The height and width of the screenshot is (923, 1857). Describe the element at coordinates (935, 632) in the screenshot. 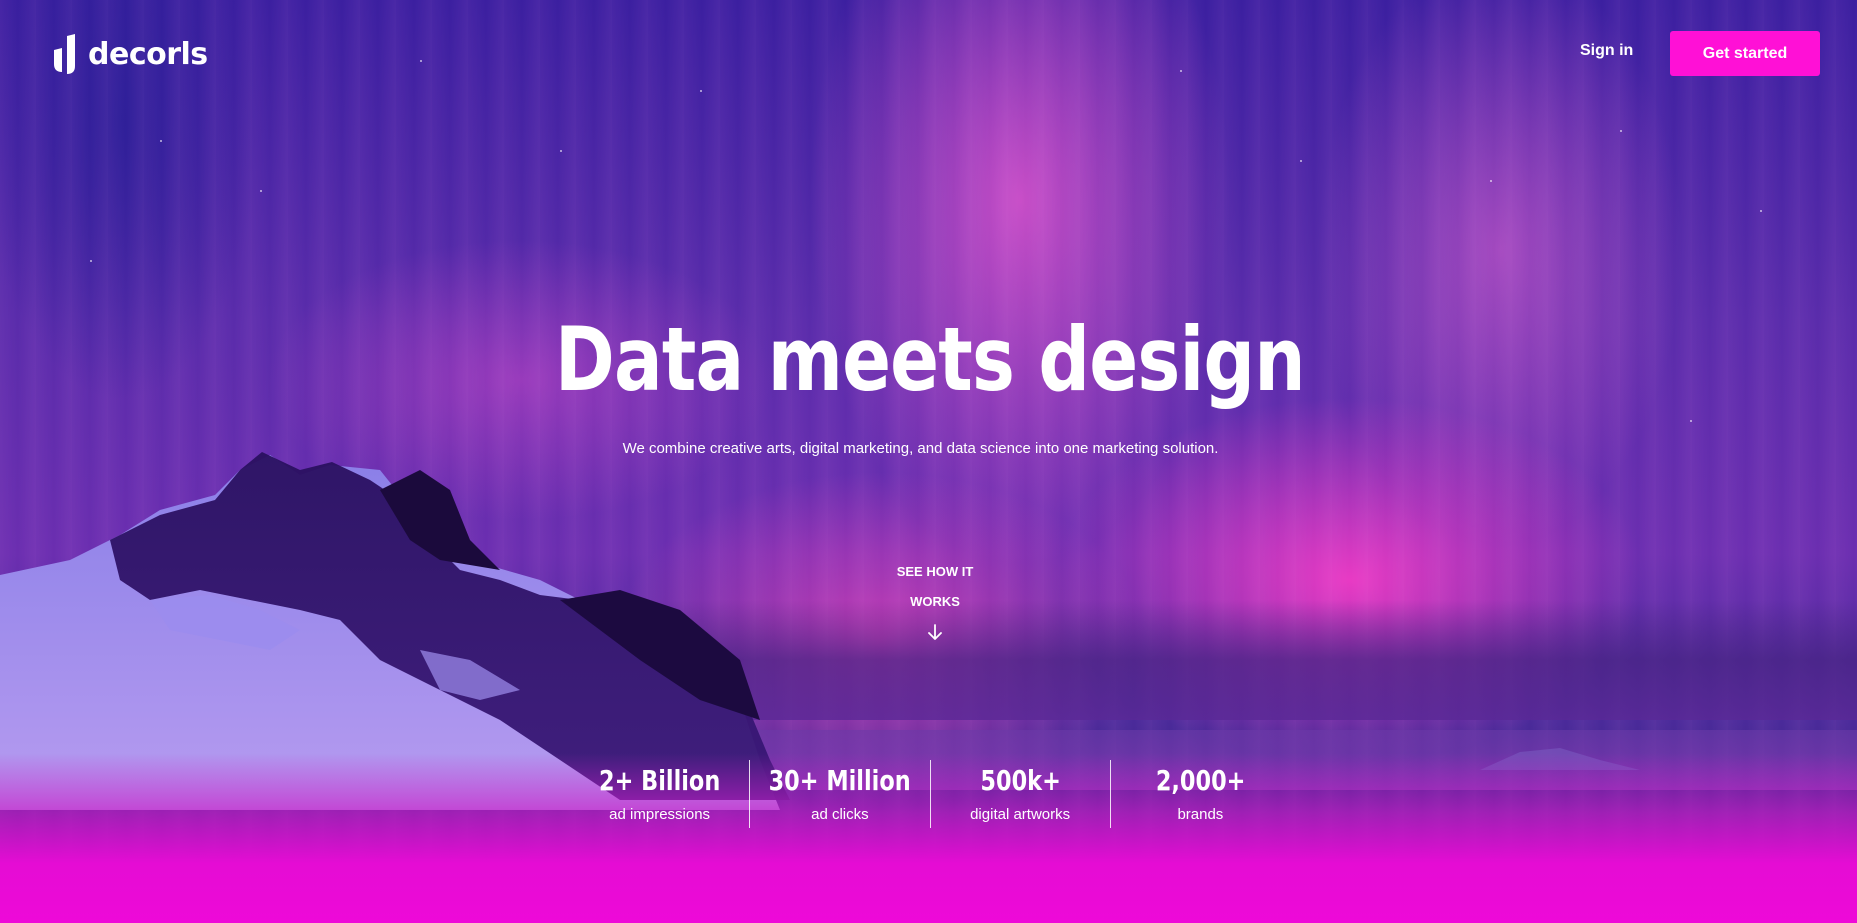

I see `arrow-down-icon` at that location.